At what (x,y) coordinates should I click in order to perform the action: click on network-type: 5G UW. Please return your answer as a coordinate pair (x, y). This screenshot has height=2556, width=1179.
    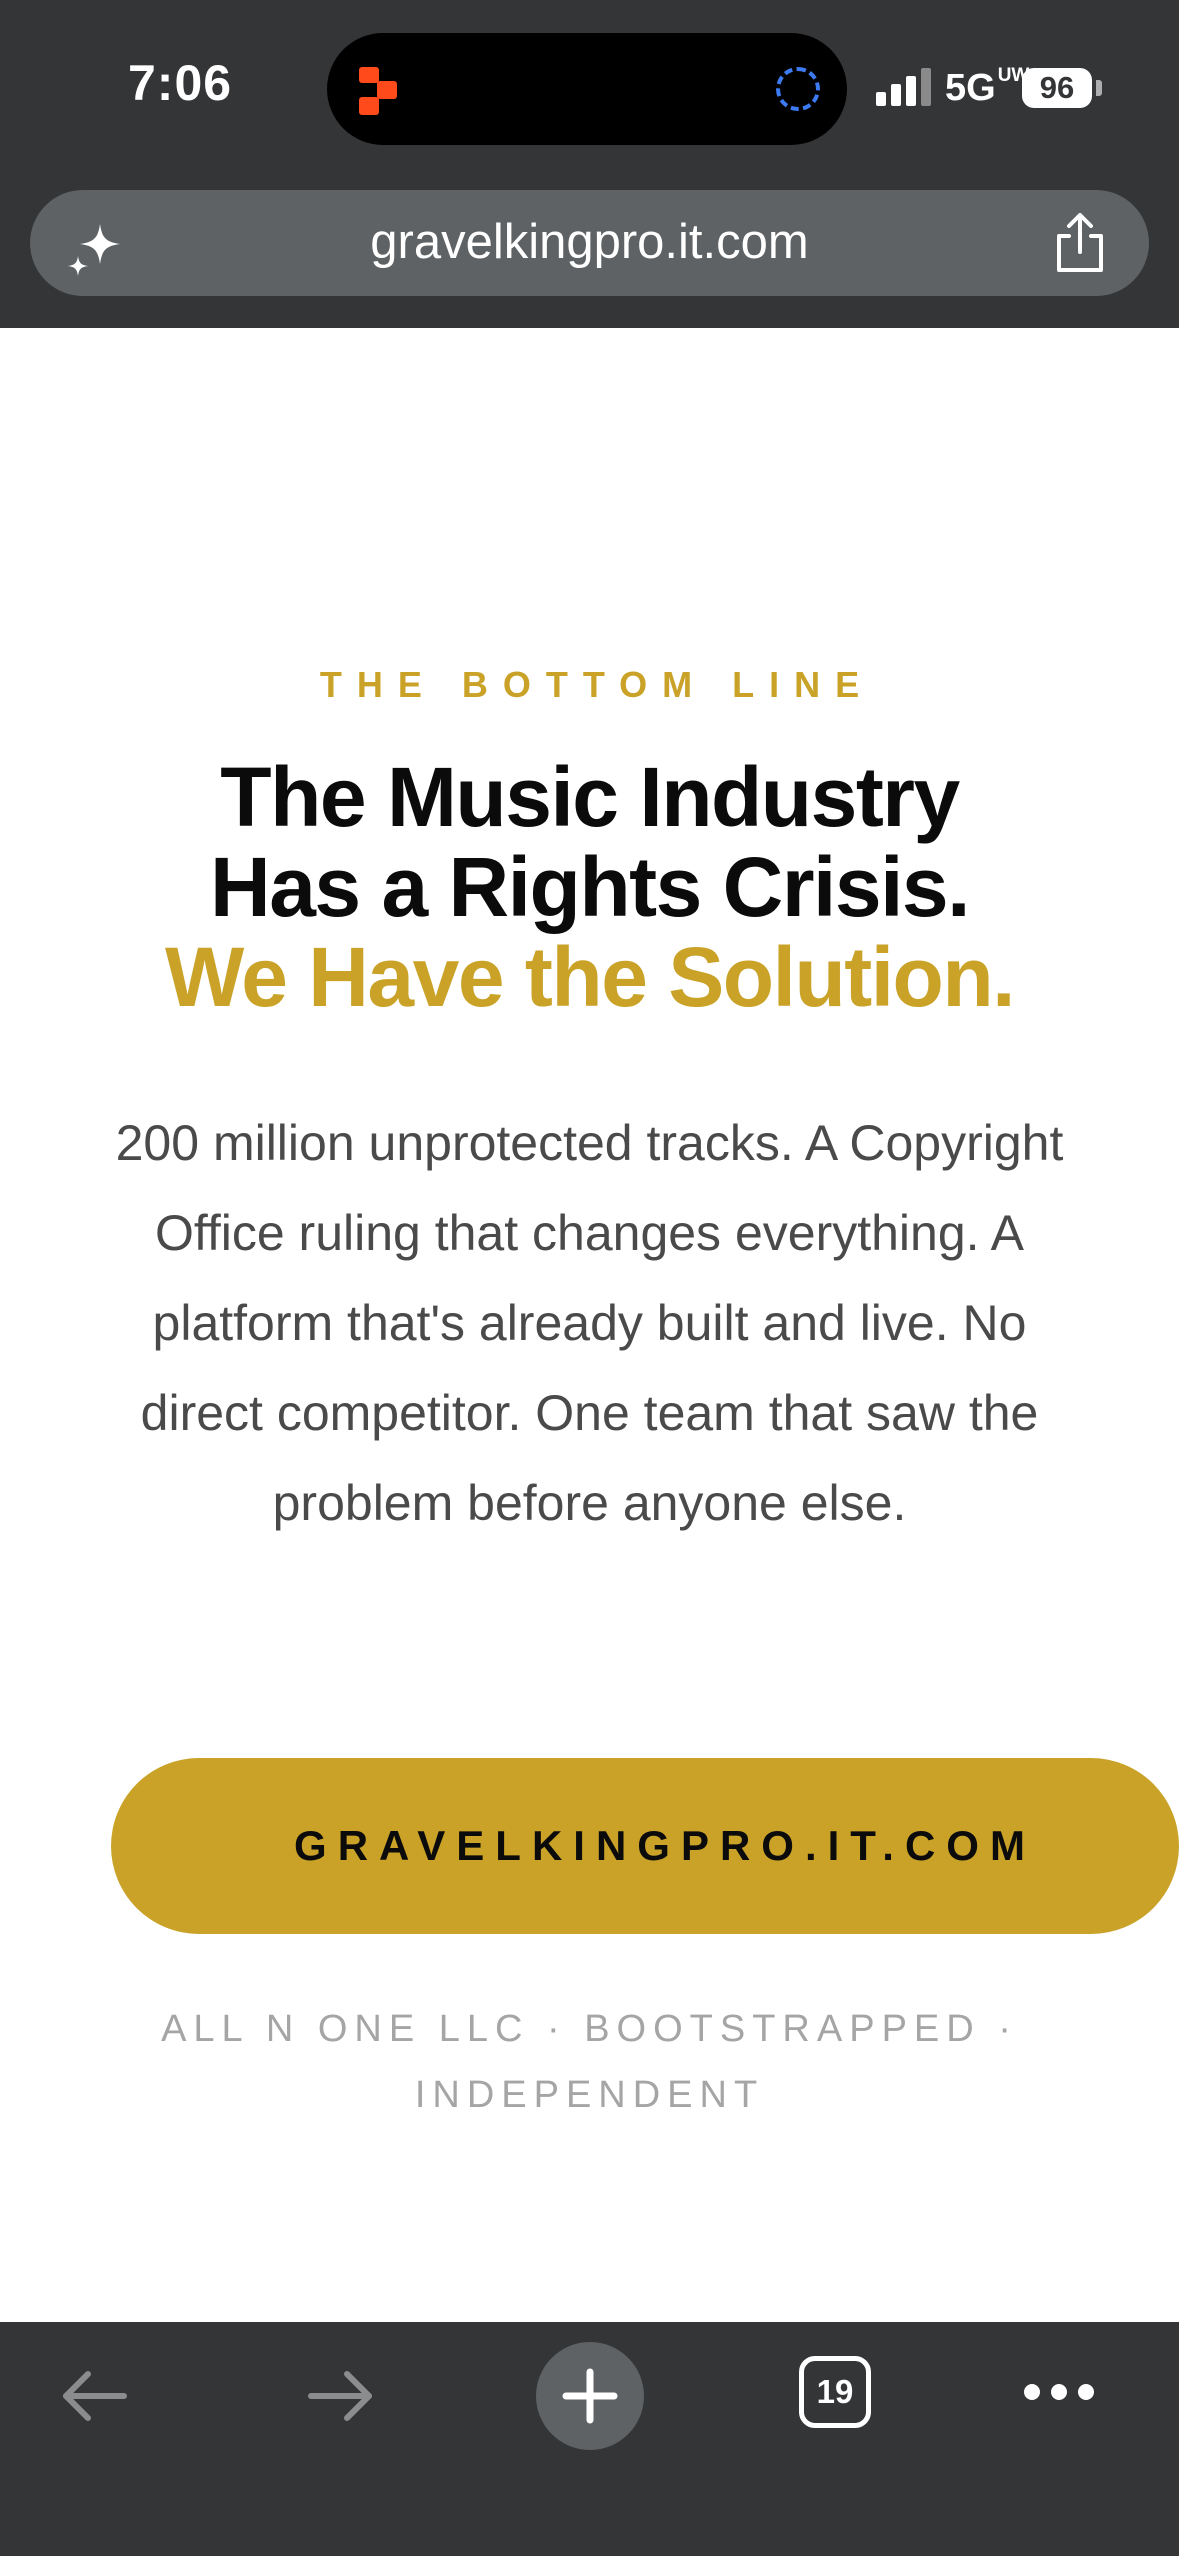
    Looking at the image, I should click on (987, 88).